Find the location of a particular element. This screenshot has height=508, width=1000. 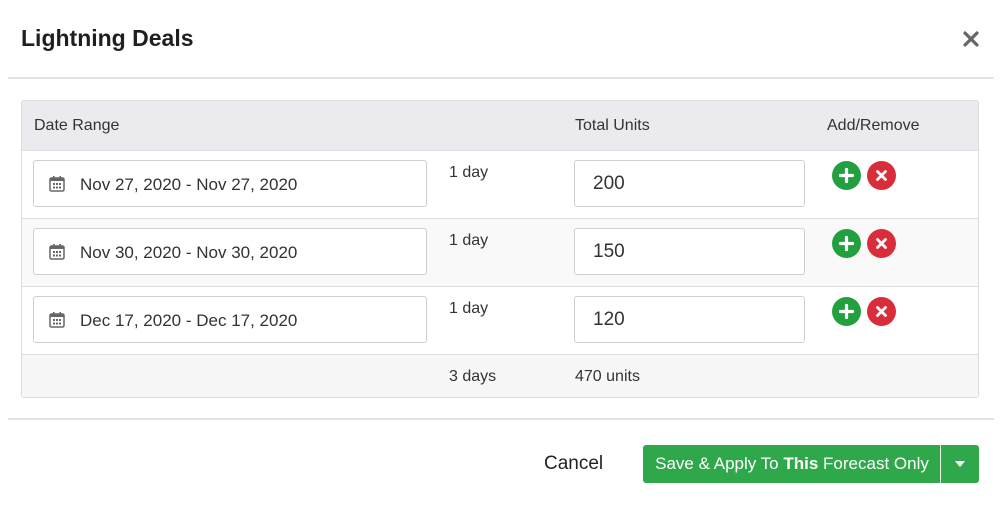

close-icon is located at coordinates (971, 39).